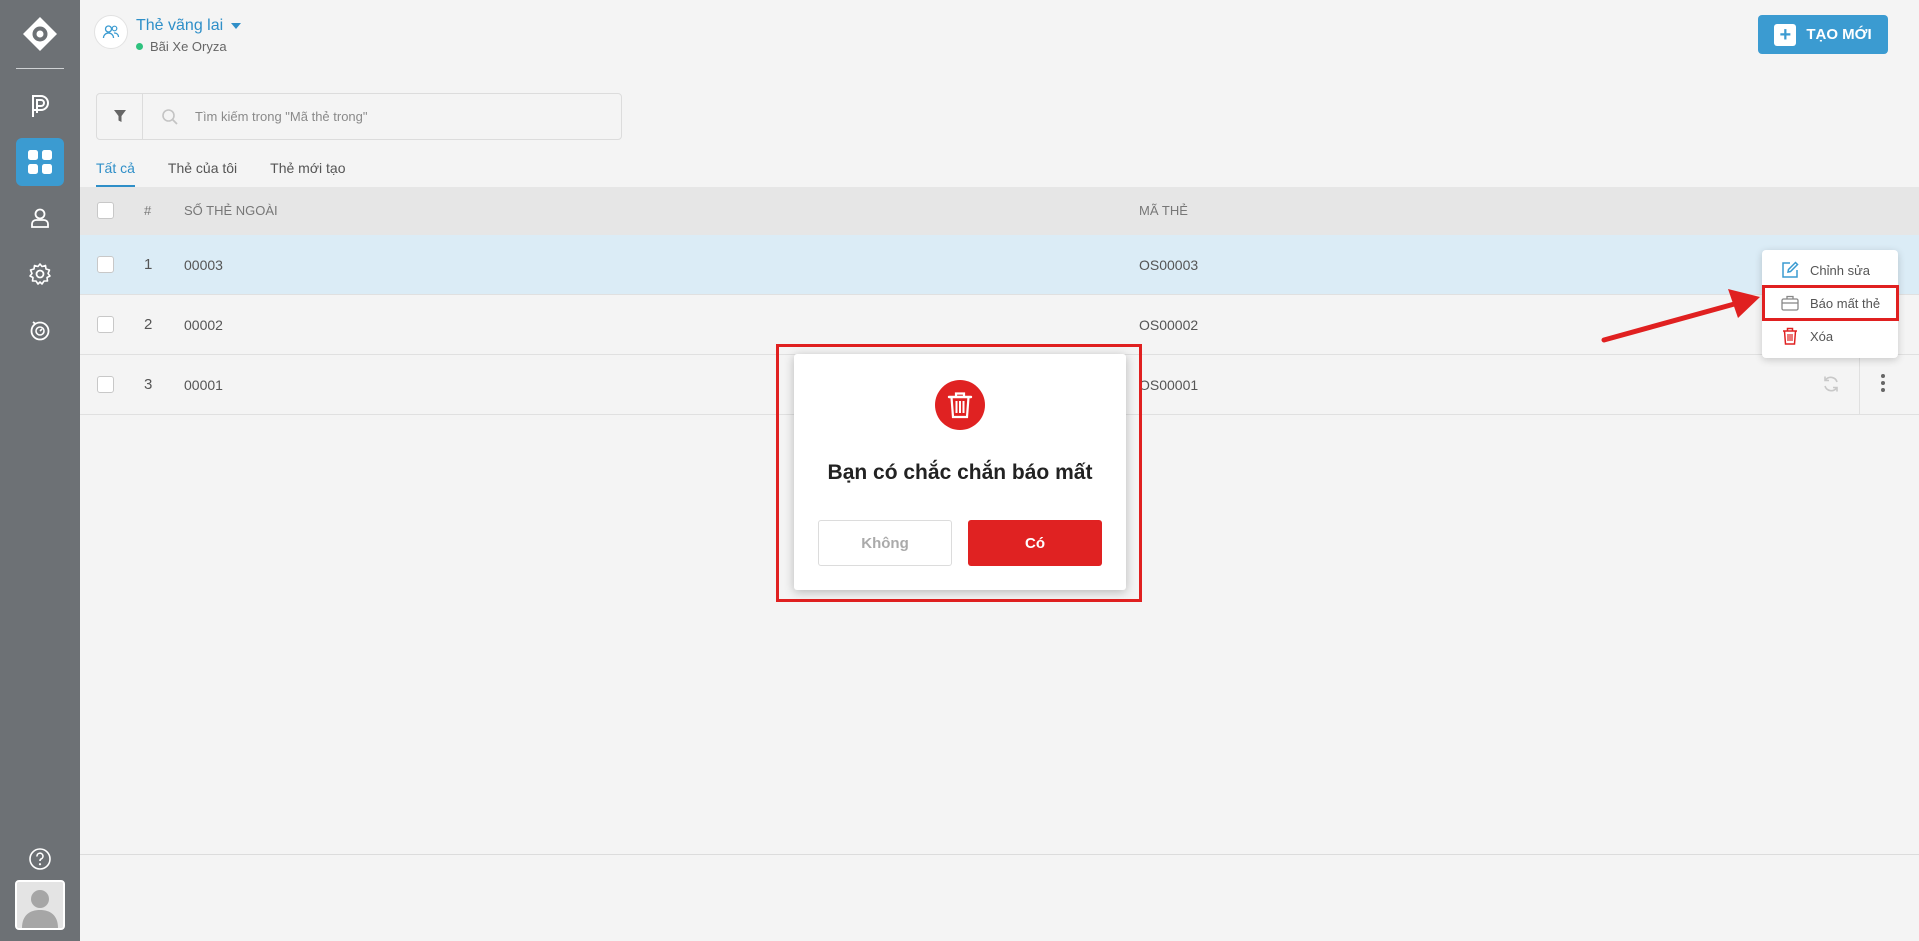  What do you see at coordinates (1035, 543) in the screenshot?
I see `confirm-button: Có` at bounding box center [1035, 543].